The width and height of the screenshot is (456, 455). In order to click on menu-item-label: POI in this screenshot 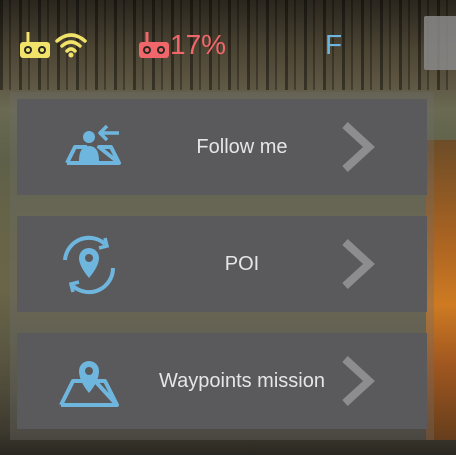, I will do `click(242, 264)`.